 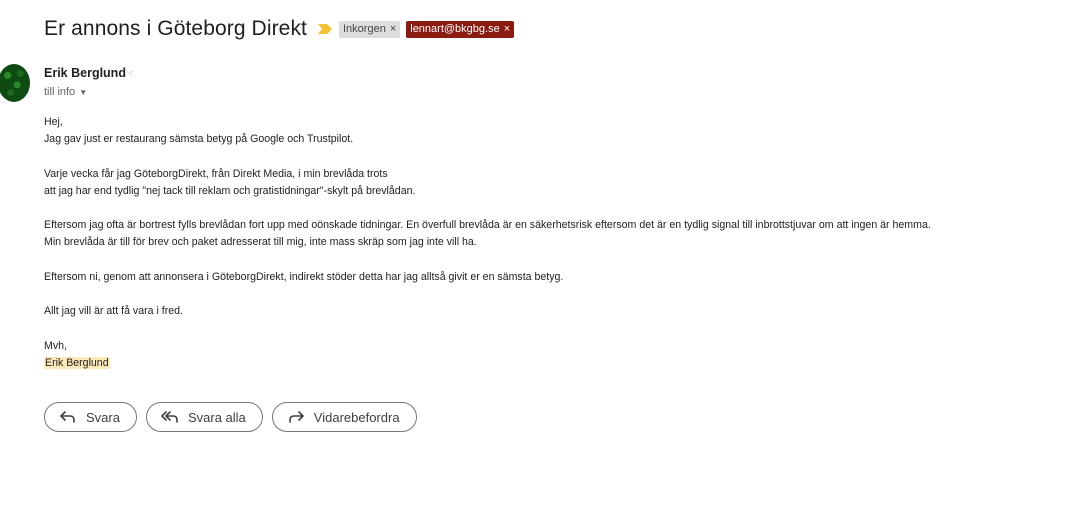 I want to click on reply-all-icon, so click(x=169, y=417).